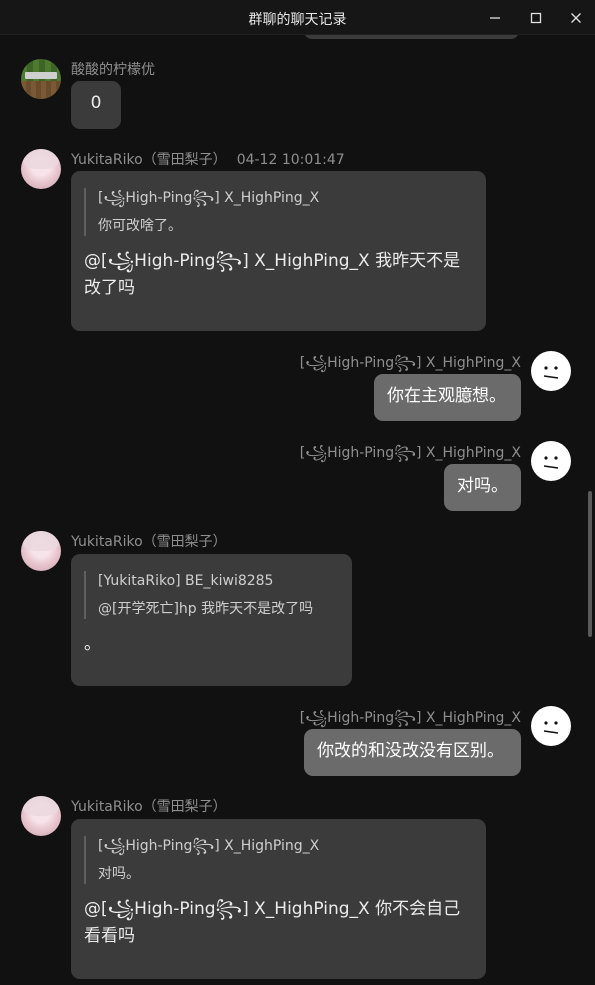 This screenshot has width=595, height=985. Describe the element at coordinates (92, 644) in the screenshot. I see `message-text: 。` at that location.